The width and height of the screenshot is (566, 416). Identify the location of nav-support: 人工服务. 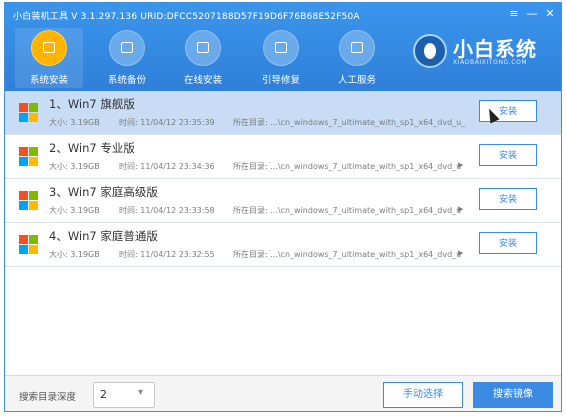
(357, 58).